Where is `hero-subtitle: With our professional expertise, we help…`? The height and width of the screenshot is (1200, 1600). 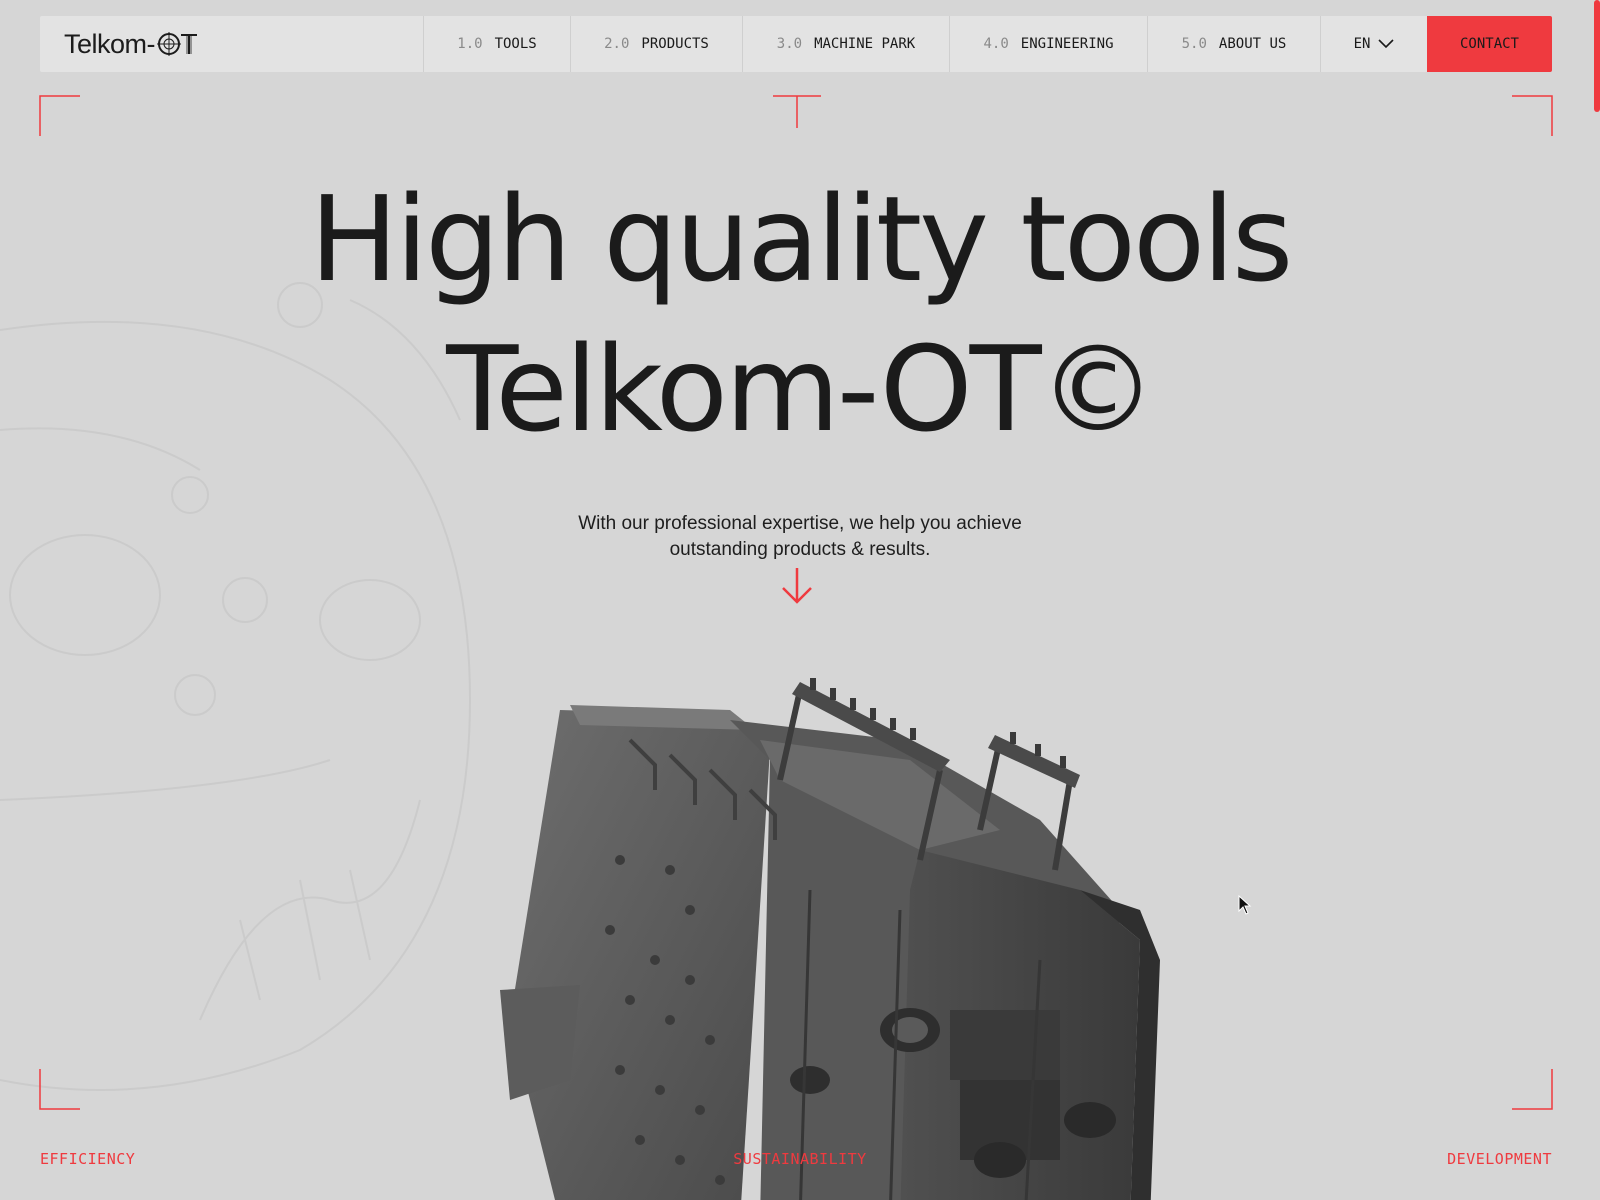
hero-subtitle: With our professional expertise, we help… is located at coordinates (800, 536).